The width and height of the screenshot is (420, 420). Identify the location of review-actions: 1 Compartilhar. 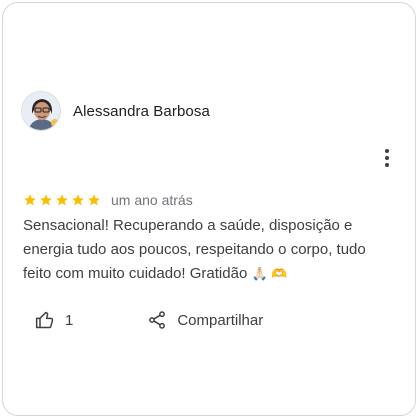
(149, 320).